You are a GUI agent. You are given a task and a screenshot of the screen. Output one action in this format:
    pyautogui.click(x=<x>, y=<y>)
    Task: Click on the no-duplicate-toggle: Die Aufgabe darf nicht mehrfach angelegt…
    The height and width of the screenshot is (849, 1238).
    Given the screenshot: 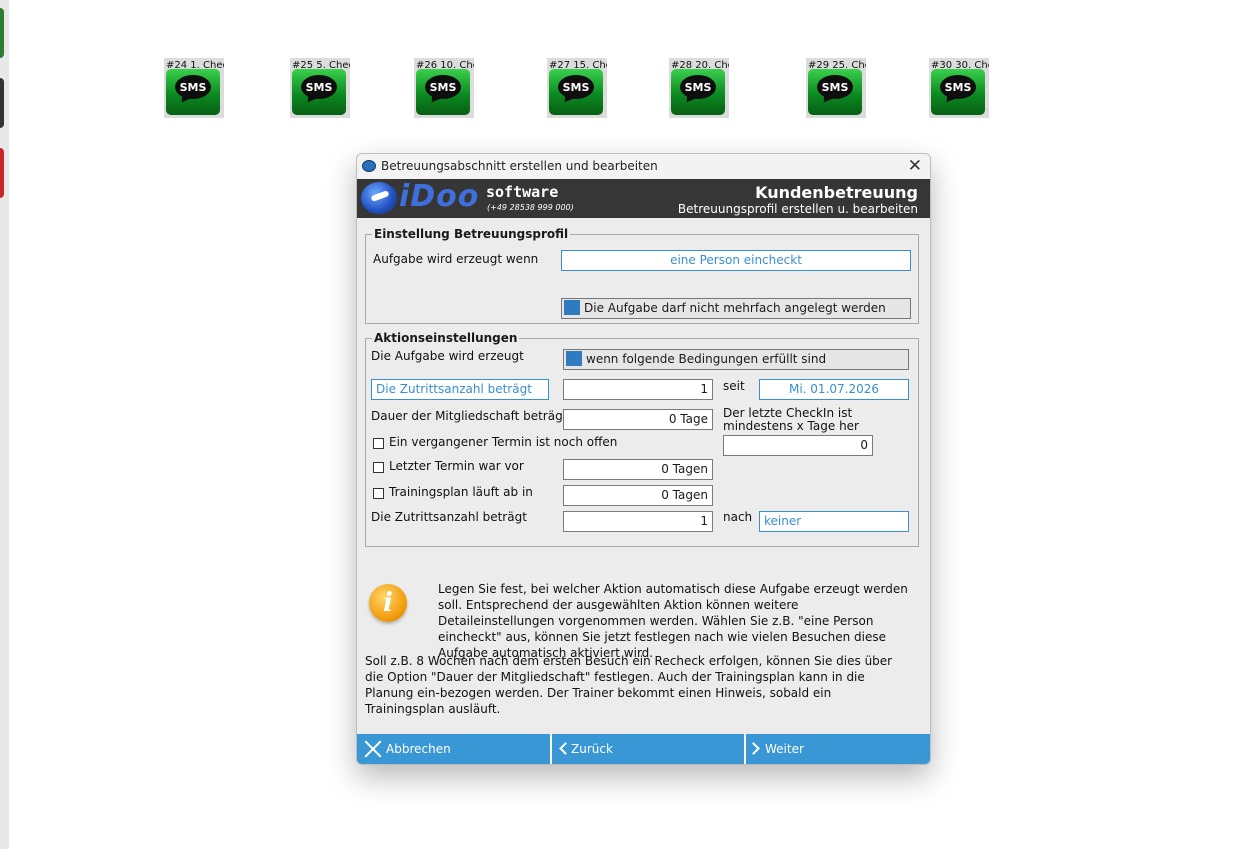 What is the action you would take?
    pyautogui.click(x=736, y=308)
    